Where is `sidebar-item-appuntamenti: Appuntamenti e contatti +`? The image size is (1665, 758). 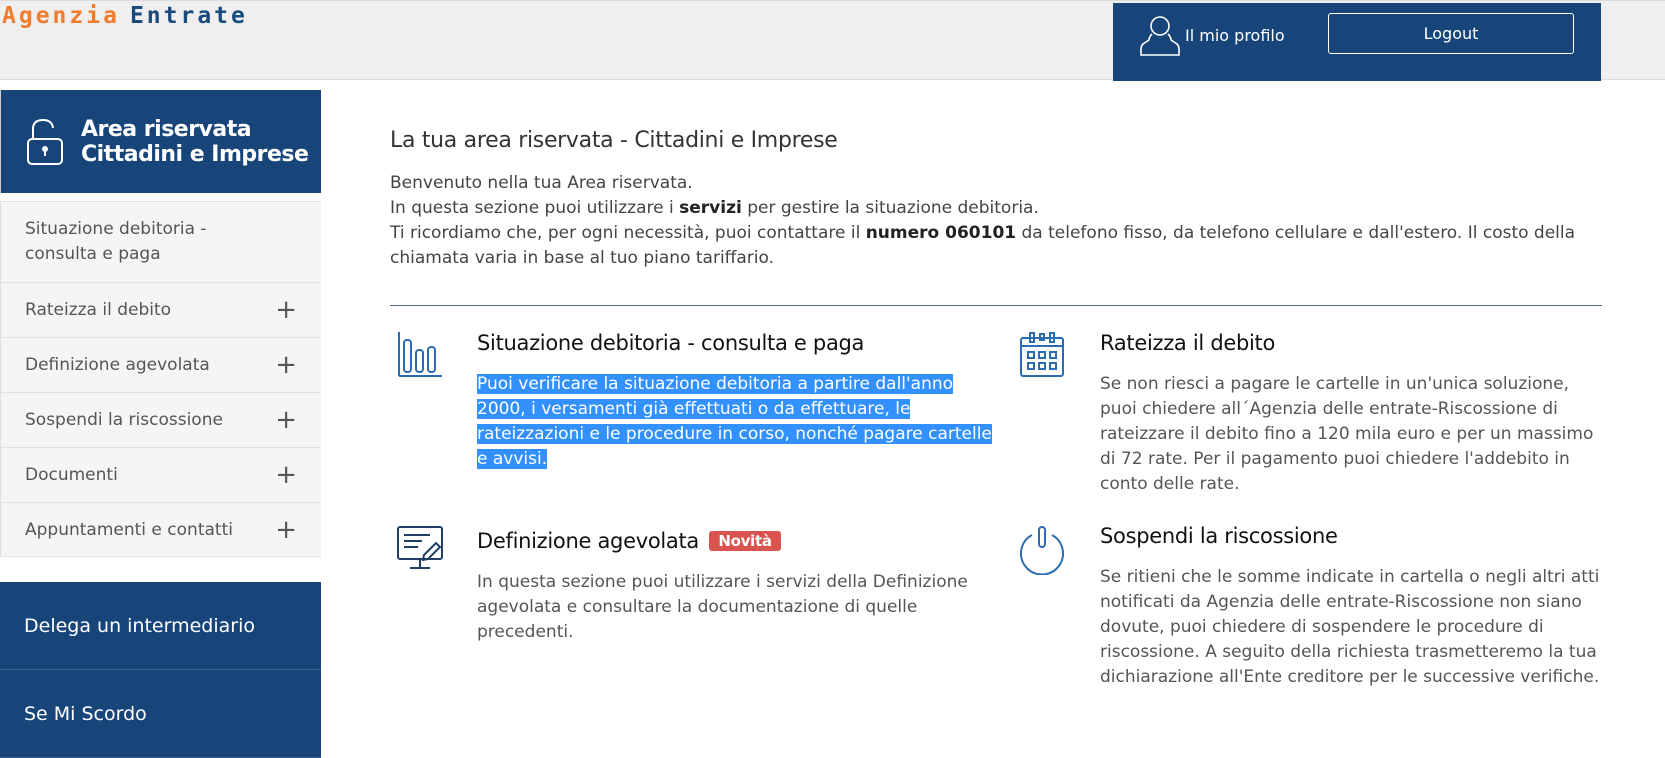
sidebar-item-appuntamenti: Appuntamenti e contatti + is located at coordinates (161, 529).